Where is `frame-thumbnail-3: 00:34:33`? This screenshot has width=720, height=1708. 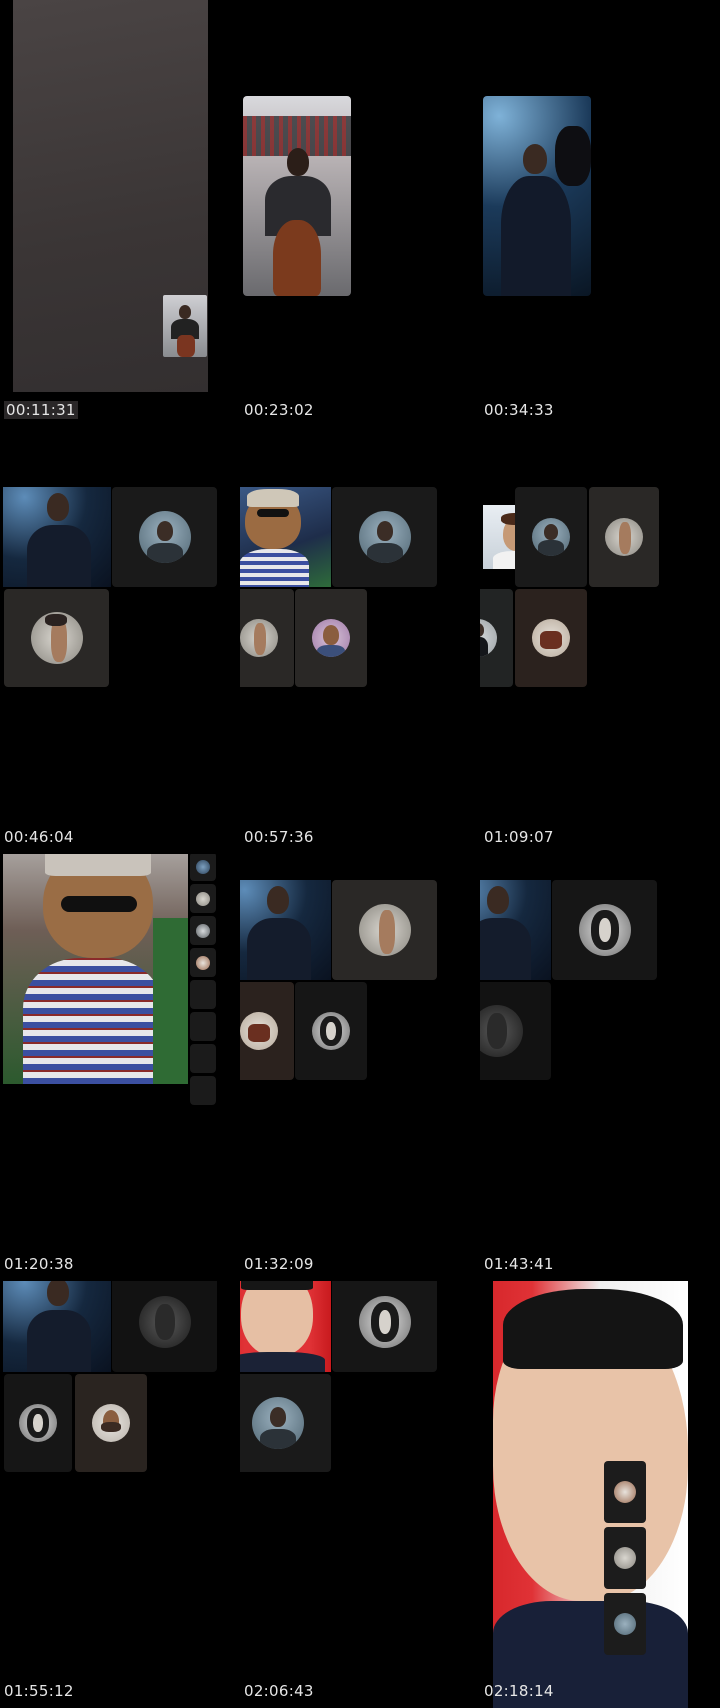
frame-thumbnail-3: 00:34:33 is located at coordinates (600, 213).